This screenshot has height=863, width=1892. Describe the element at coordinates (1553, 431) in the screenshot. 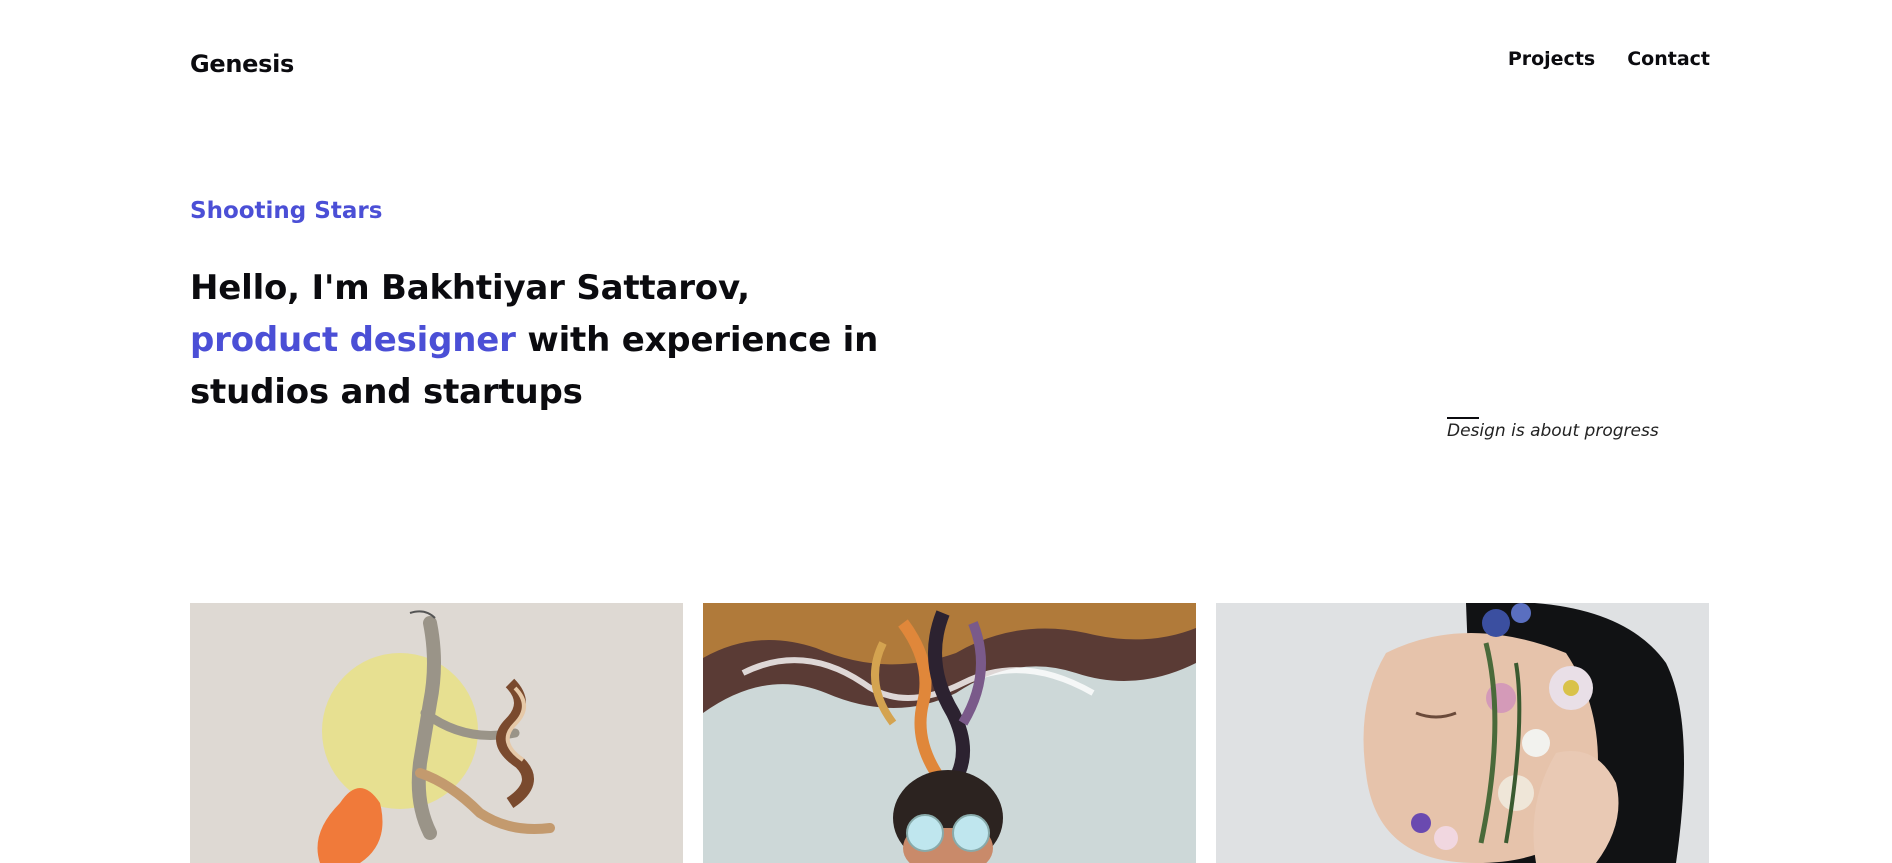

I see `hero-tagline: Design is about progress` at that location.